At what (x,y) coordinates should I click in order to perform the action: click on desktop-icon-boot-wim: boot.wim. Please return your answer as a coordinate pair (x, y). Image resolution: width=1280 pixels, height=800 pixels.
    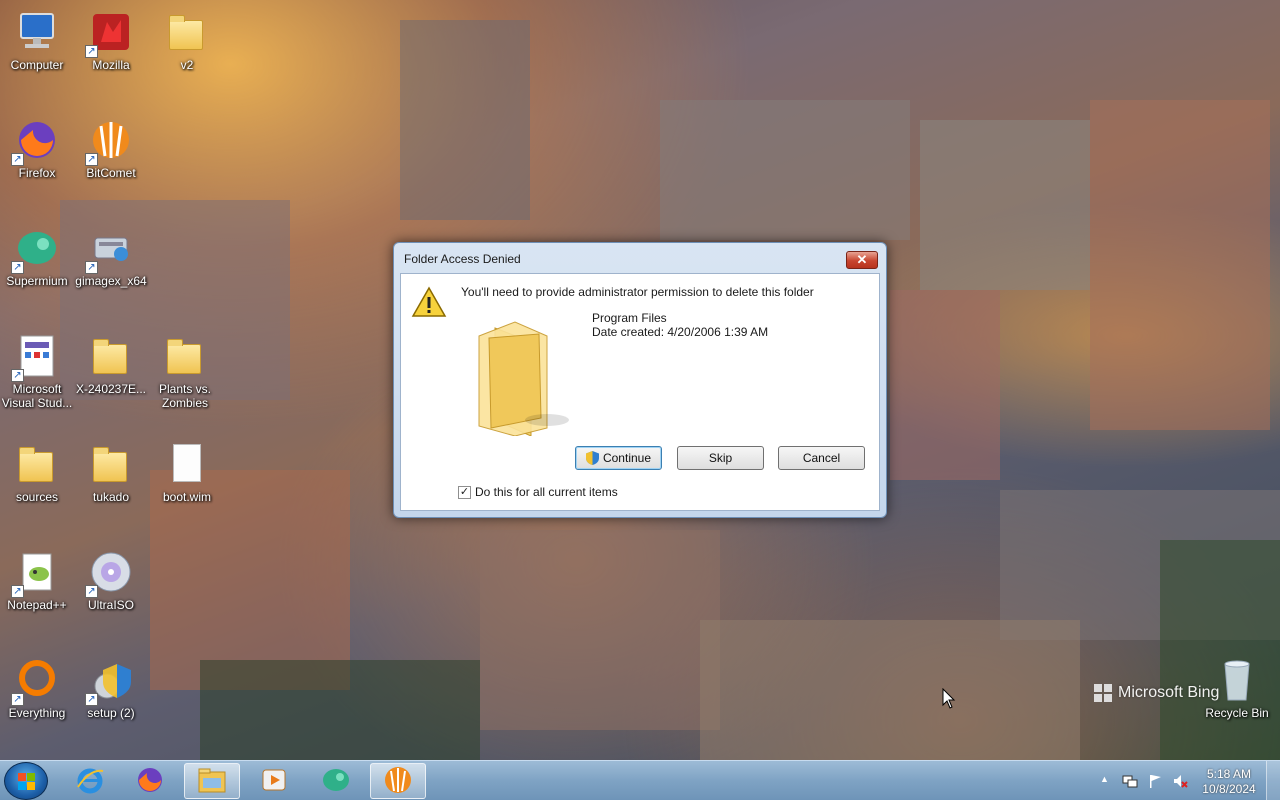
    Looking at the image, I should click on (187, 484).